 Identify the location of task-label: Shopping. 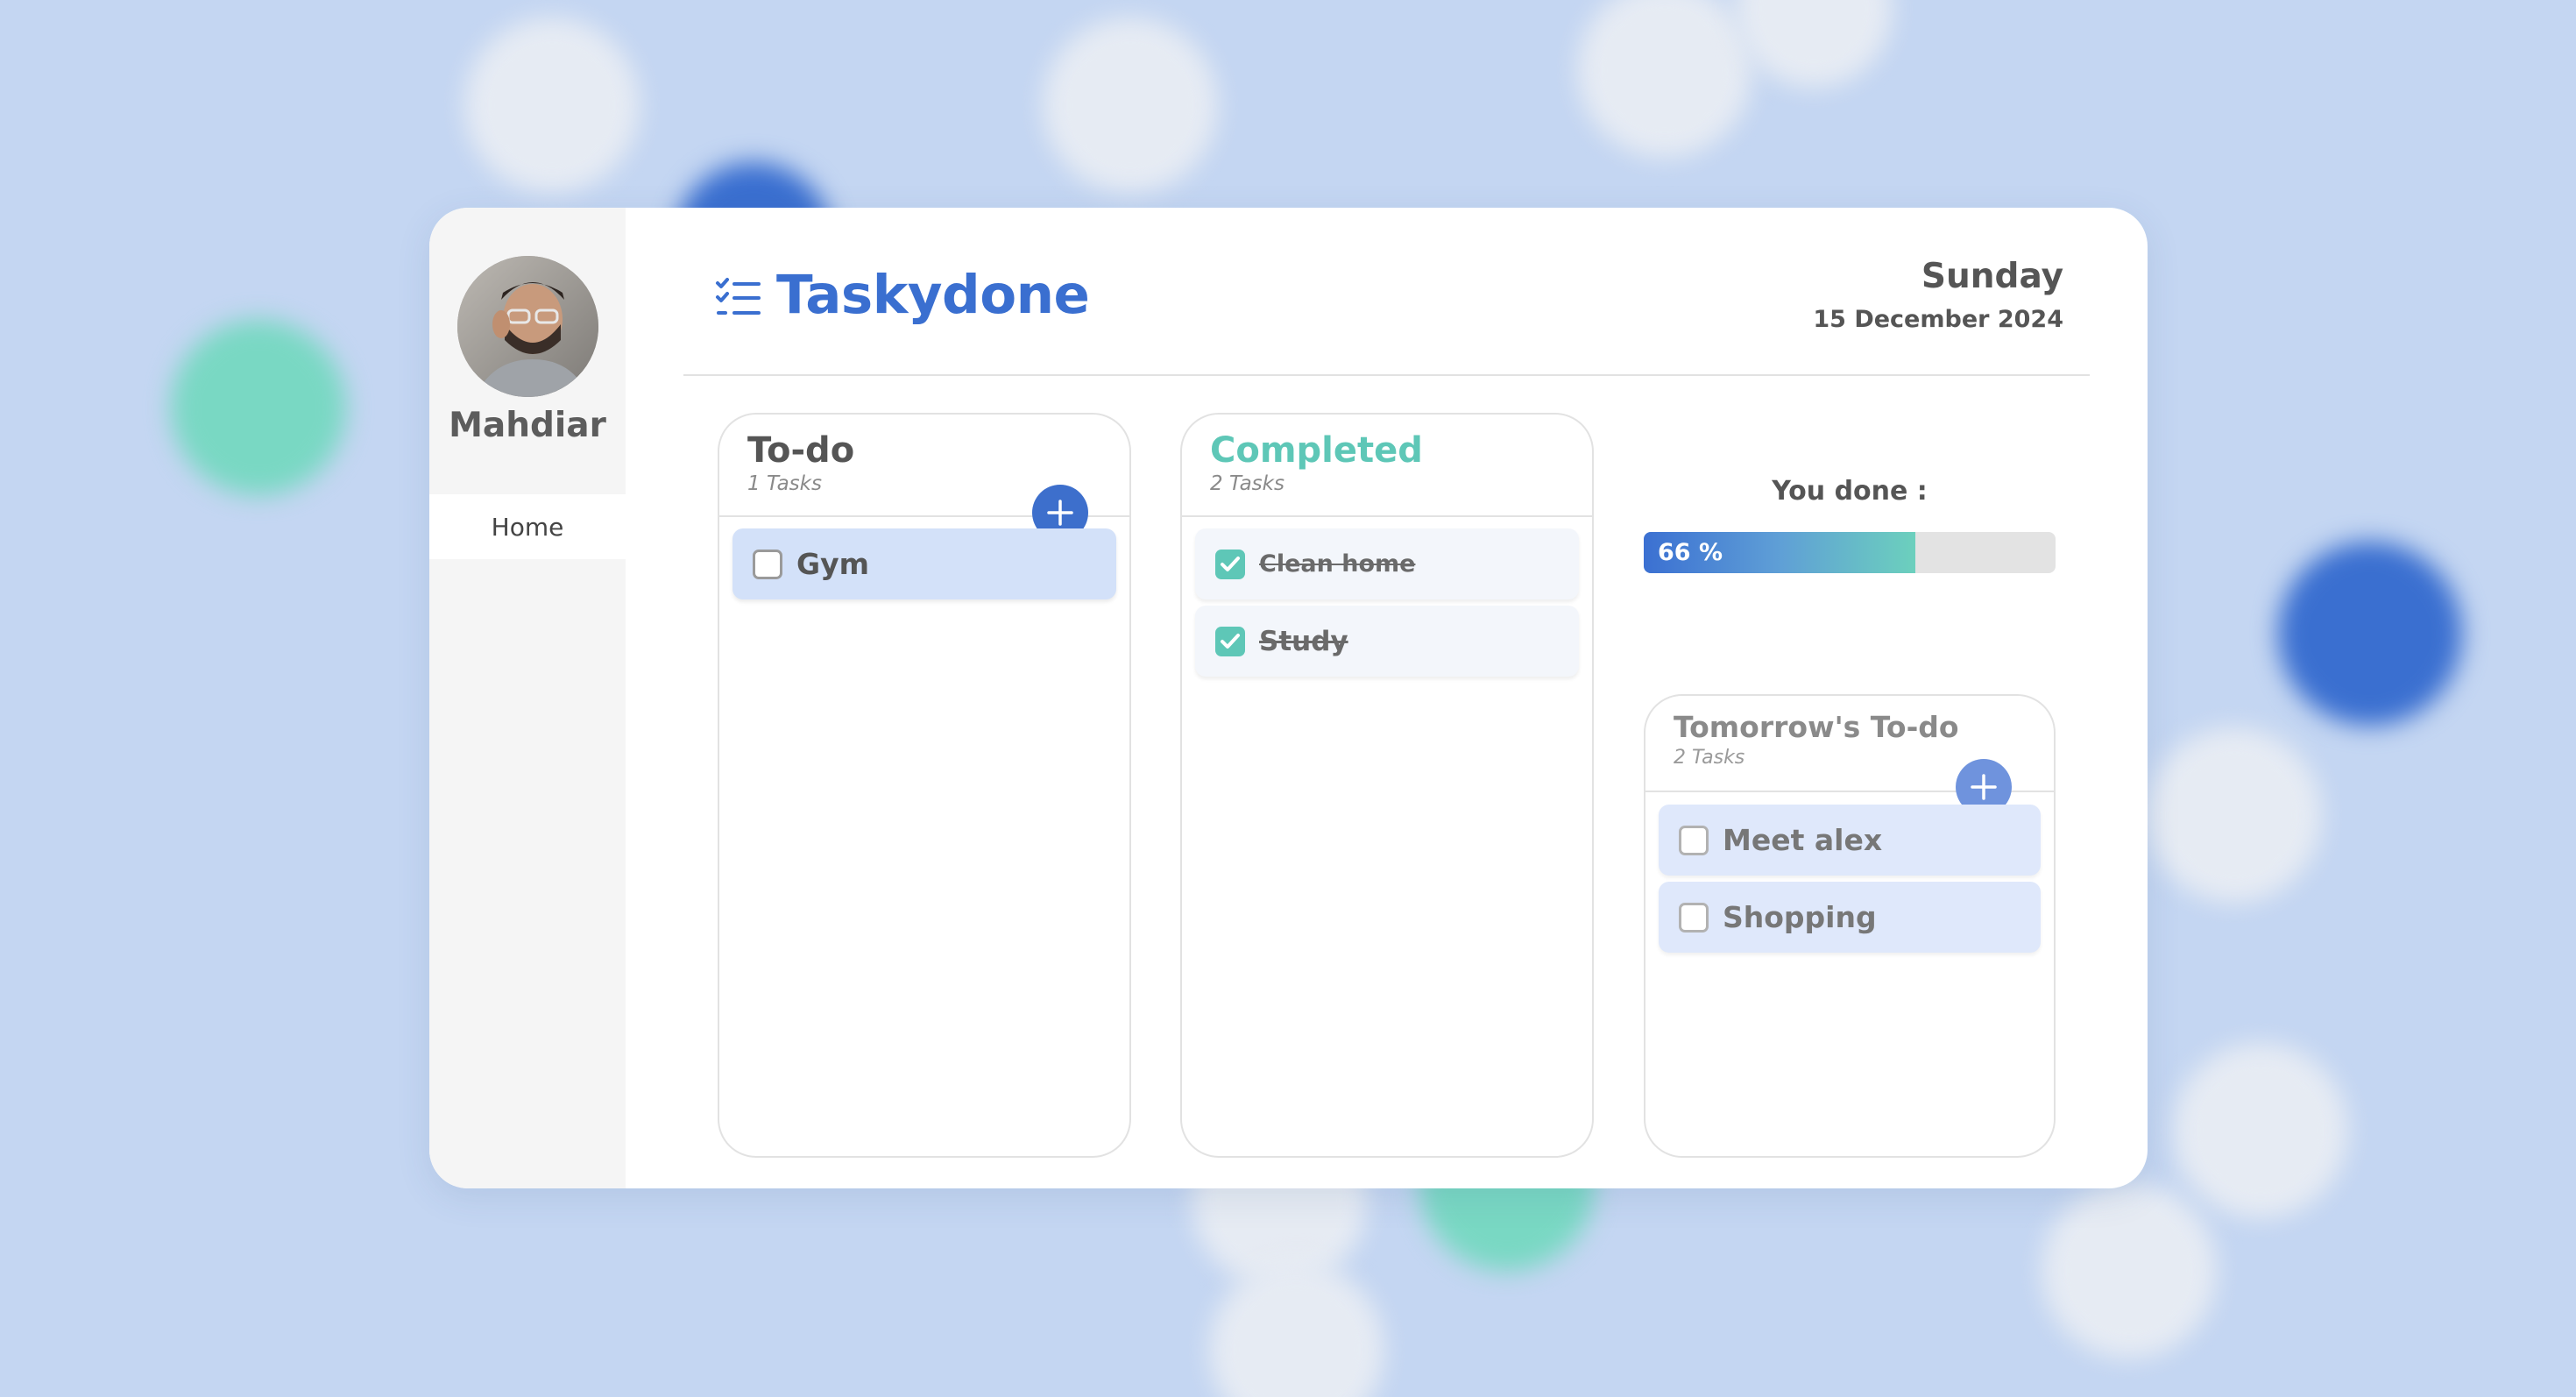
(1800, 917).